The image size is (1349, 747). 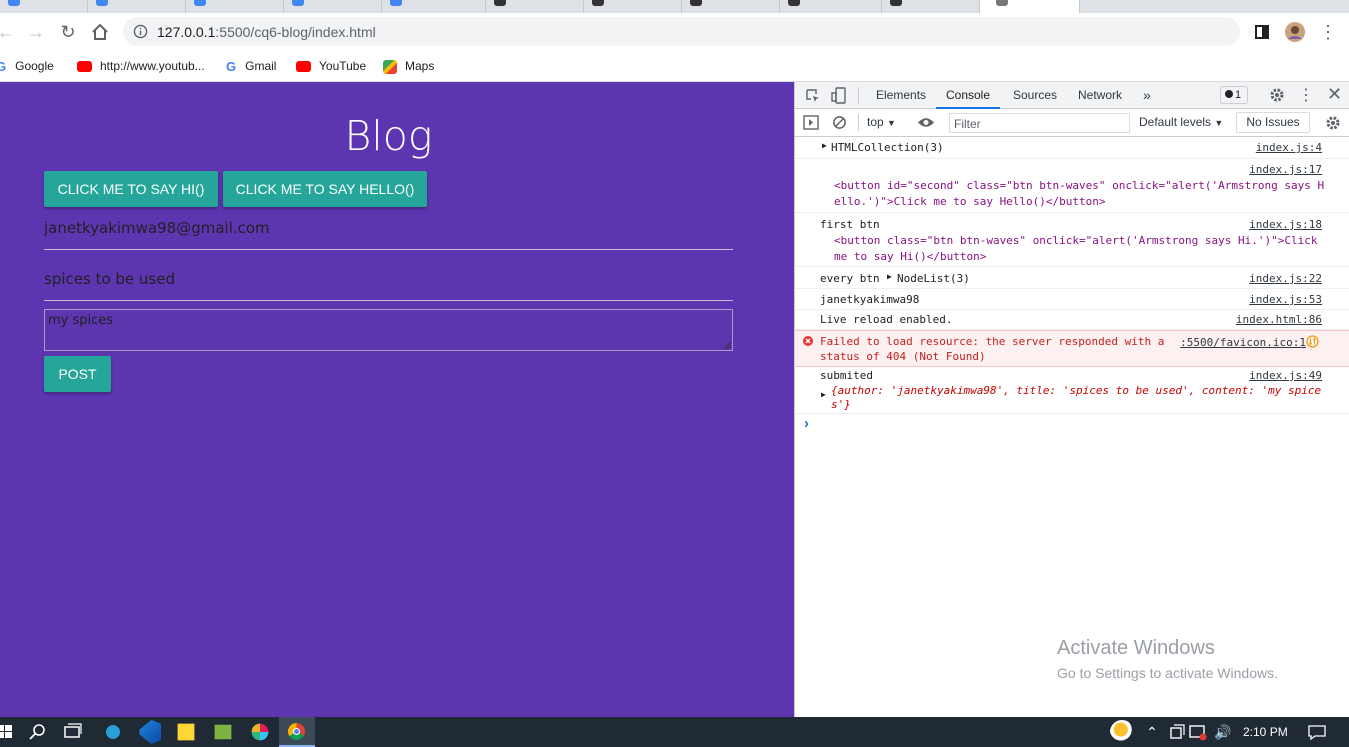 I want to click on task-view-icon, so click(x=73, y=732).